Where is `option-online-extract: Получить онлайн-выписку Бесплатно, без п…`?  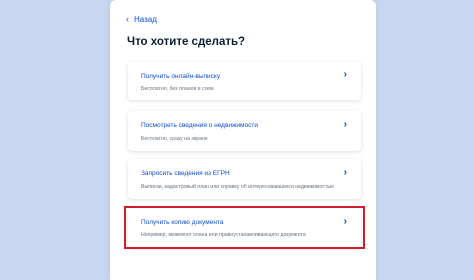 option-online-extract: Получить онлайн-выписку Бесплатно, без п… is located at coordinates (244, 81).